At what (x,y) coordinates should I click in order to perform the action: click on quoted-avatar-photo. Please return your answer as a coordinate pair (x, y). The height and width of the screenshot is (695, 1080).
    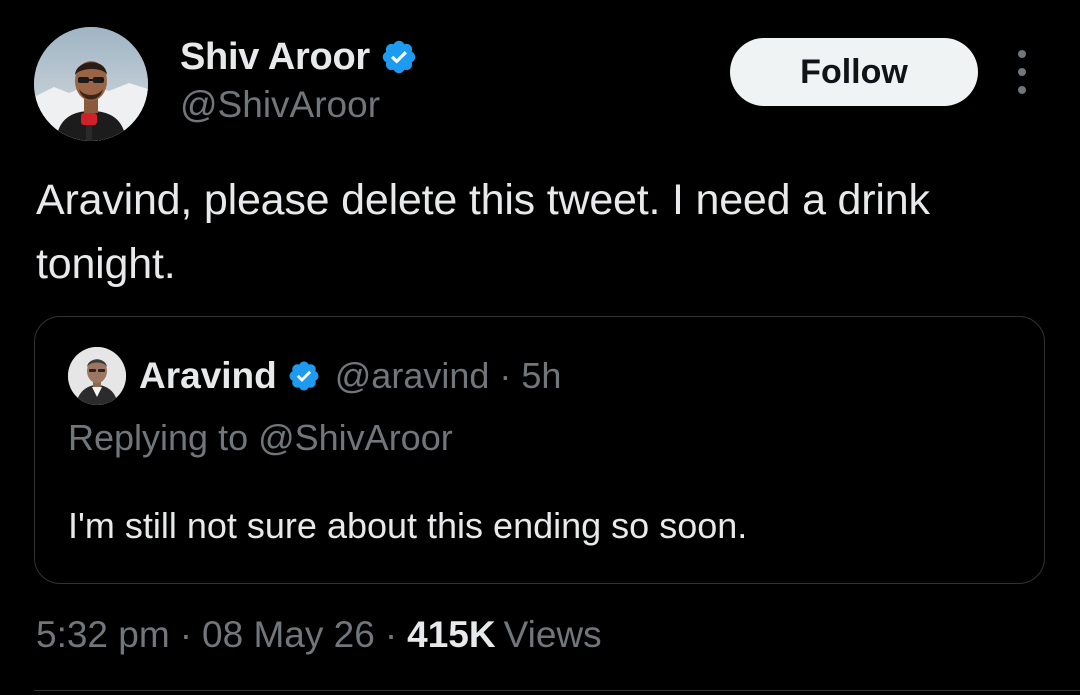
    Looking at the image, I should click on (97, 376).